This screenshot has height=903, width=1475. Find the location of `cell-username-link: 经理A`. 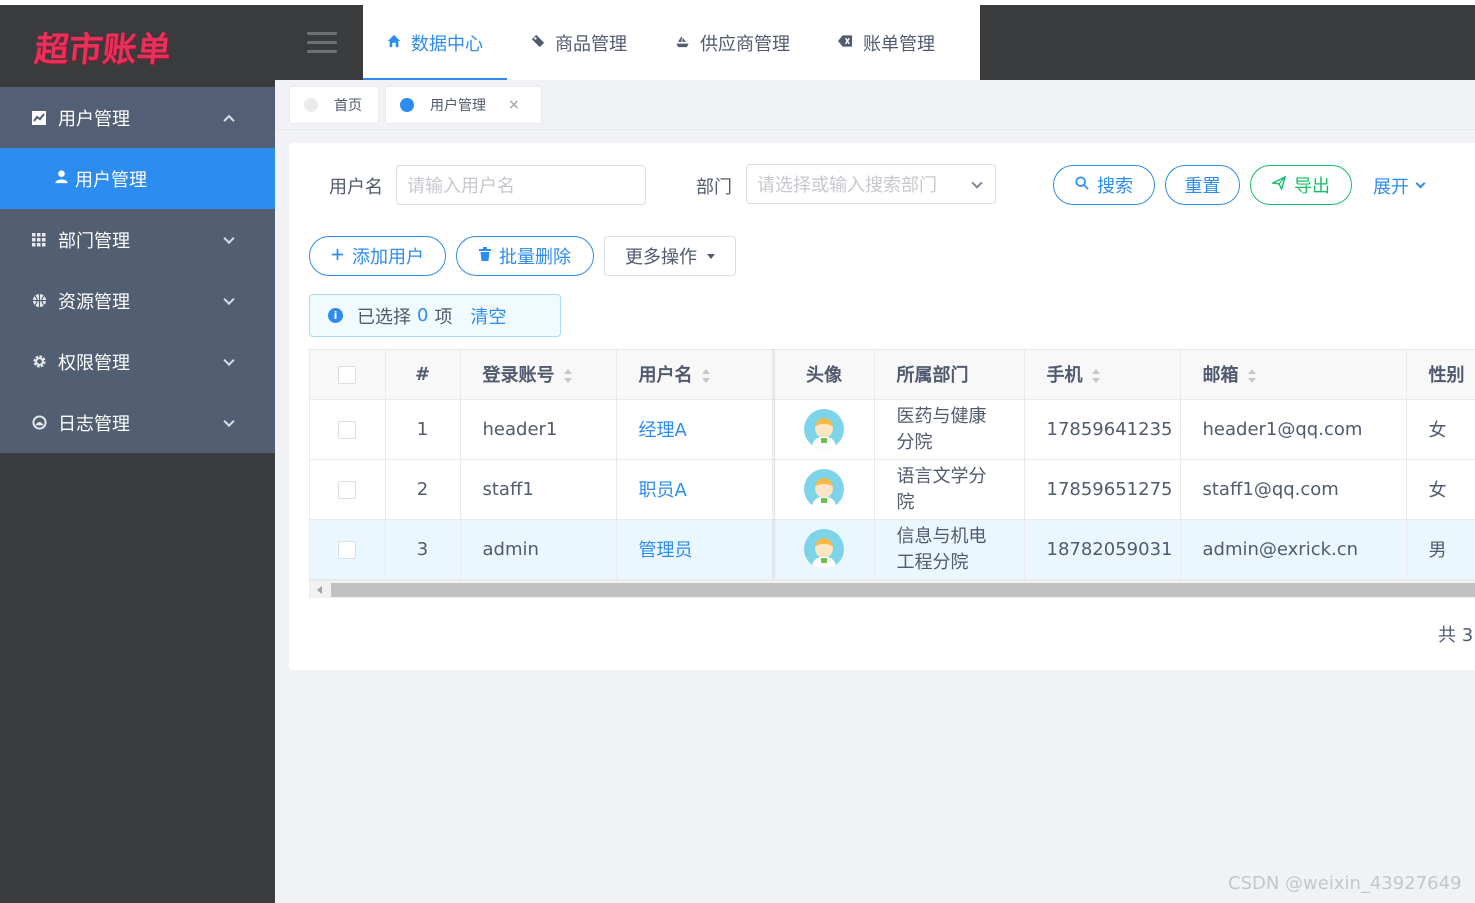

cell-username-link: 经理A is located at coordinates (695, 429).